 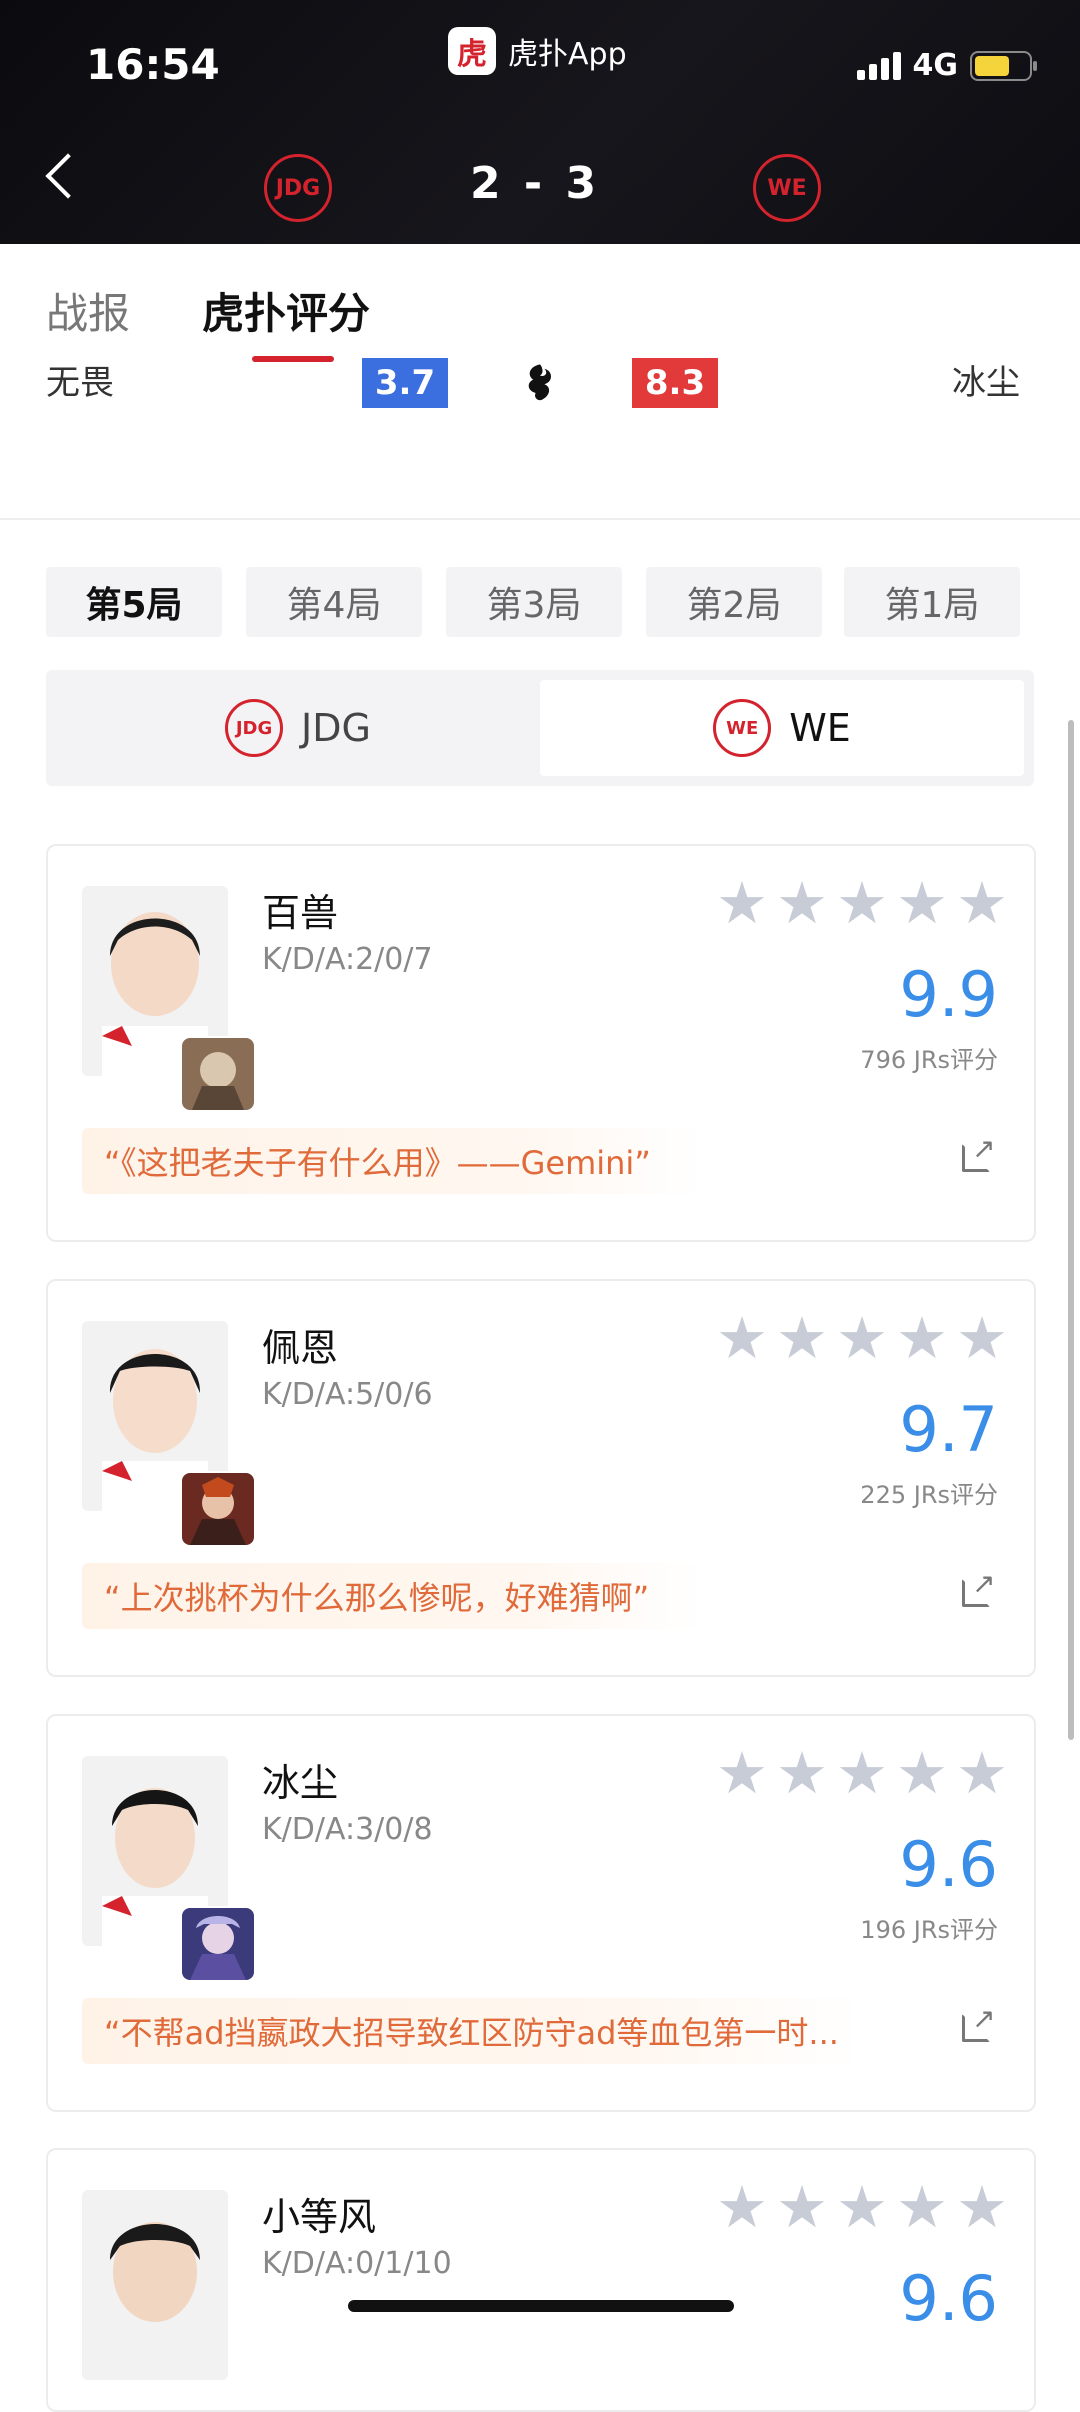 I want to click on player-name: 冰尘, so click(x=300, y=1783).